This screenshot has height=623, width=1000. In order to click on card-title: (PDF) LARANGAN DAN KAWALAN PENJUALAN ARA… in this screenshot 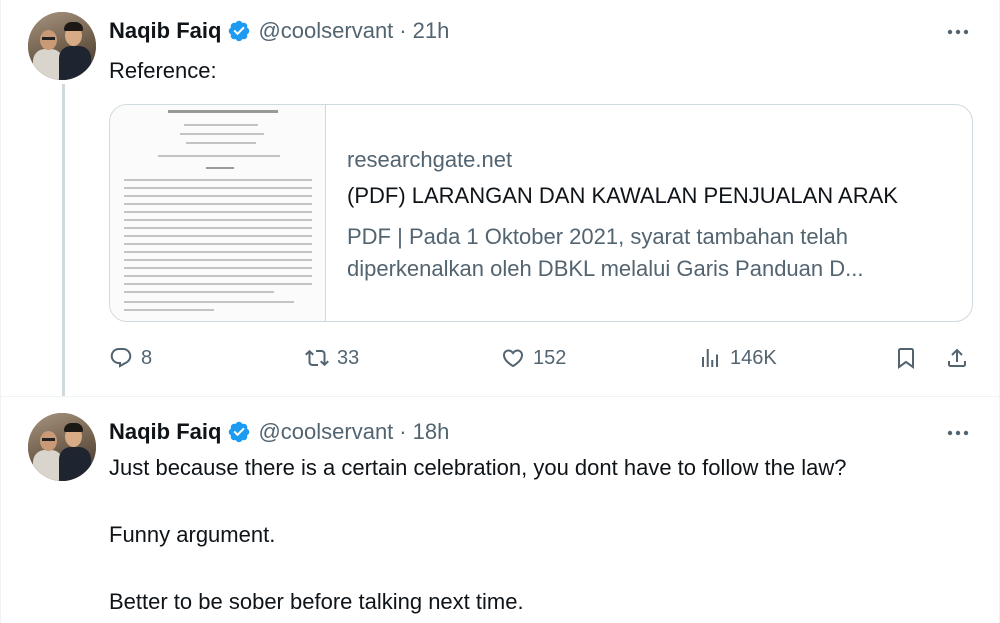, I will do `click(622, 195)`.